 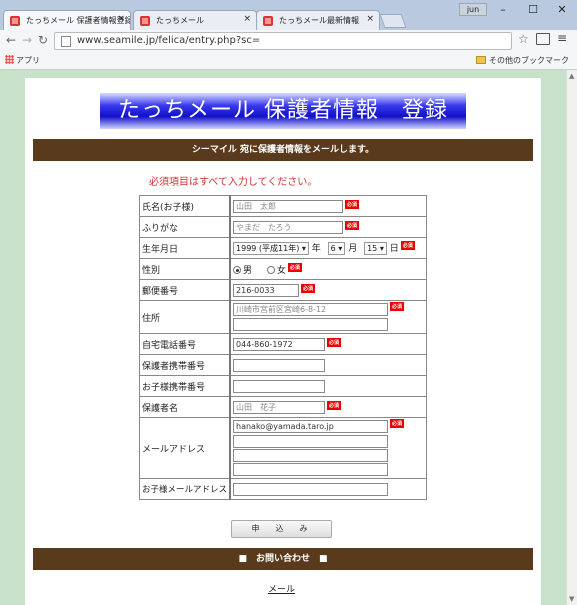 What do you see at coordinates (279, 365) in the screenshot?
I see `guardian-mobile-input` at bounding box center [279, 365].